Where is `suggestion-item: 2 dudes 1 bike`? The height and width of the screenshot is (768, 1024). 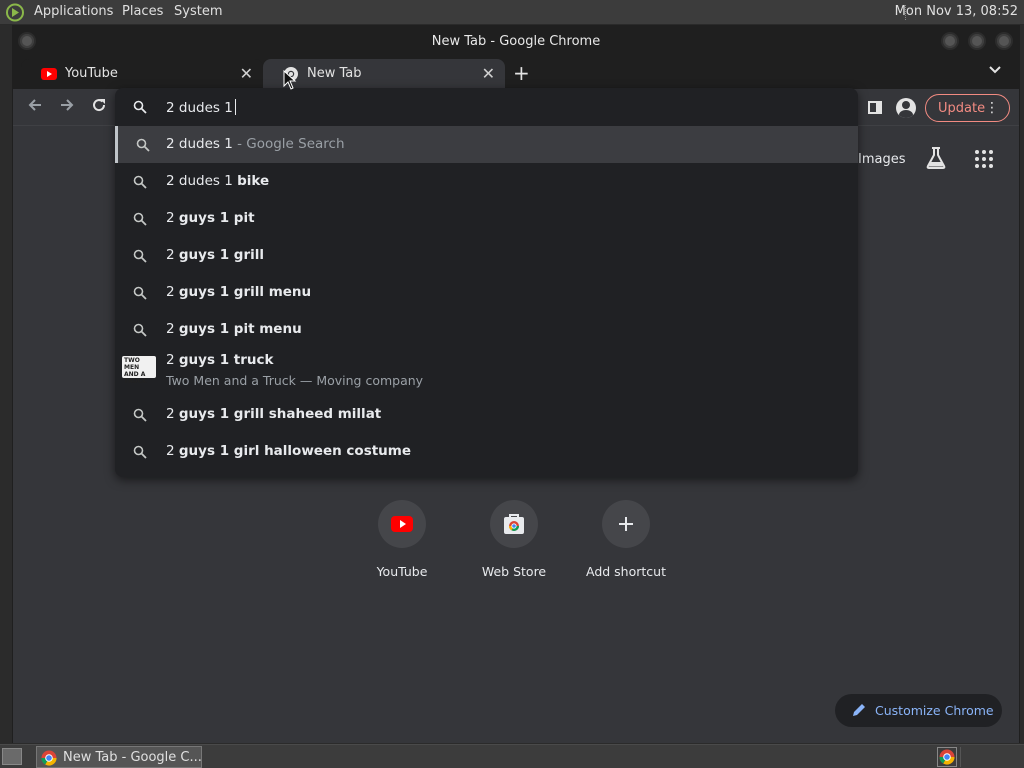 suggestion-item: 2 dudes 1 bike is located at coordinates (486, 181).